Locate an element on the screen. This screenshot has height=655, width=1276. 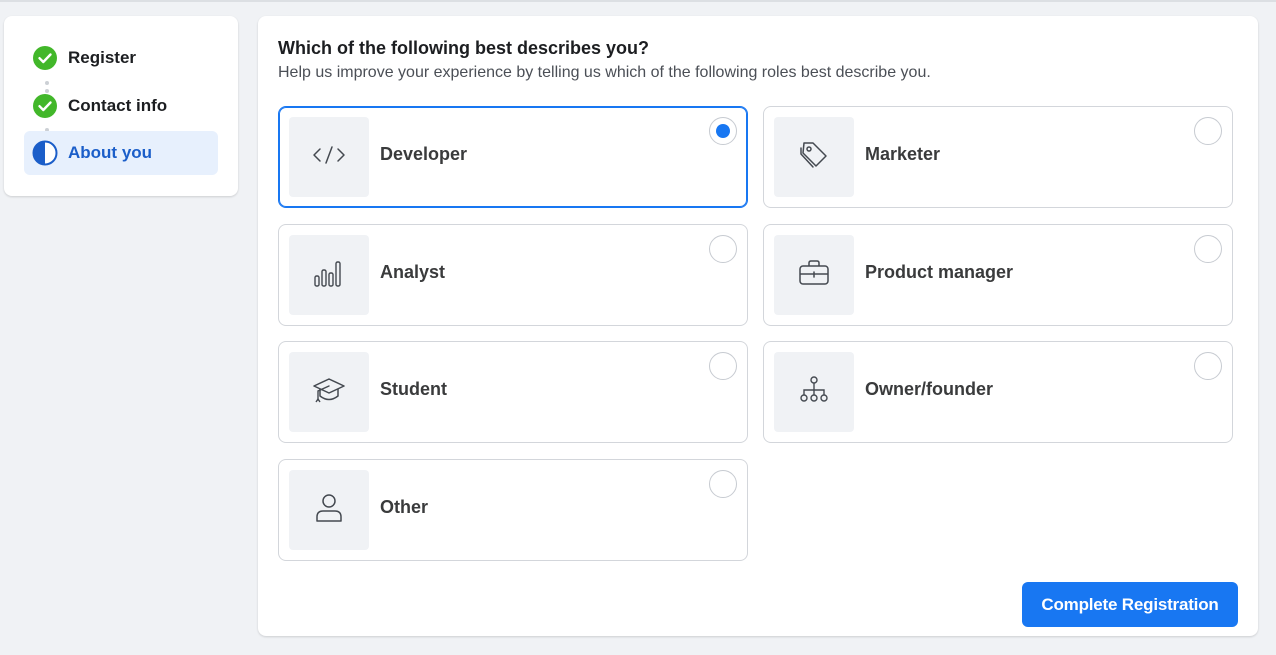
step-about-you: About you is located at coordinates (121, 153).